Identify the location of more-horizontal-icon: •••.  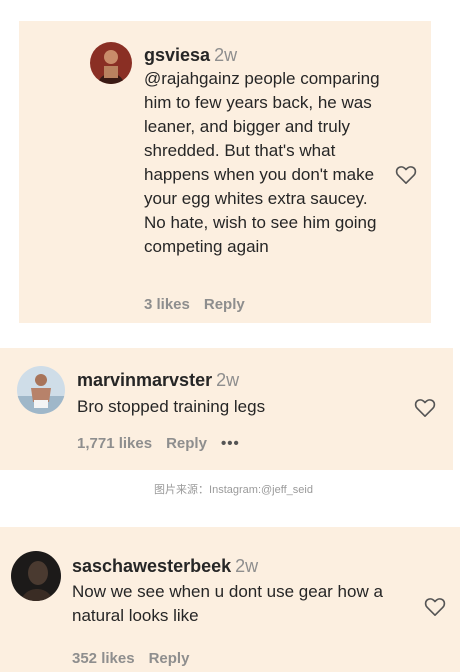
(230, 443).